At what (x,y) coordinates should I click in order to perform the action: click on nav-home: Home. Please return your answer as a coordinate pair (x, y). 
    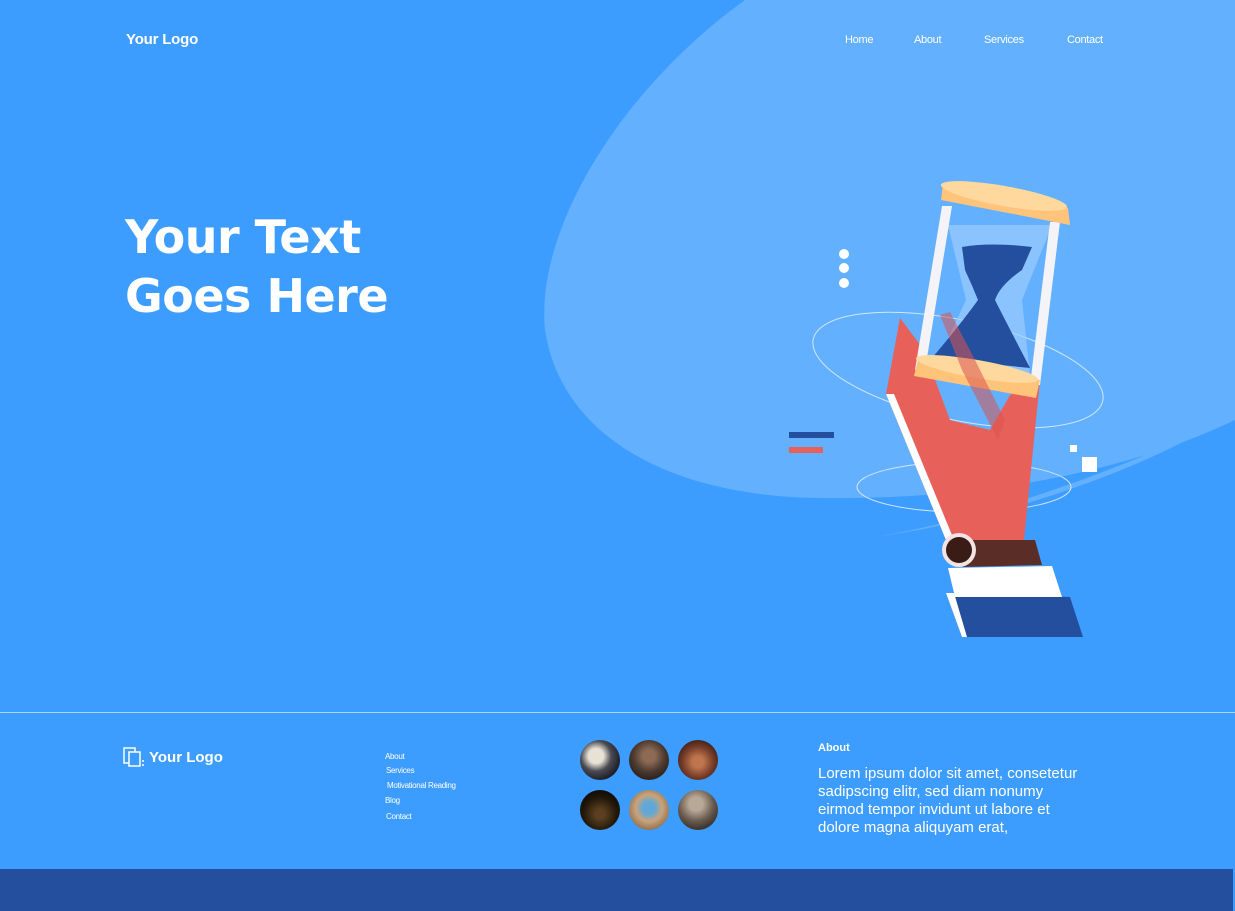
    Looking at the image, I should click on (859, 40).